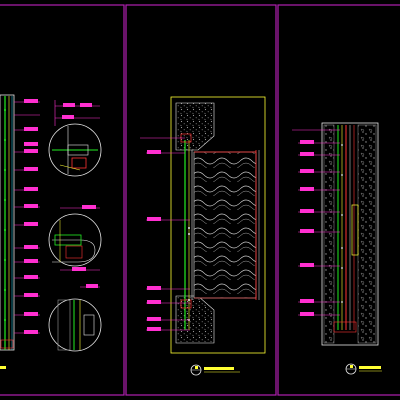  I want to click on left-sheet-title-tag, so click(3, 367).